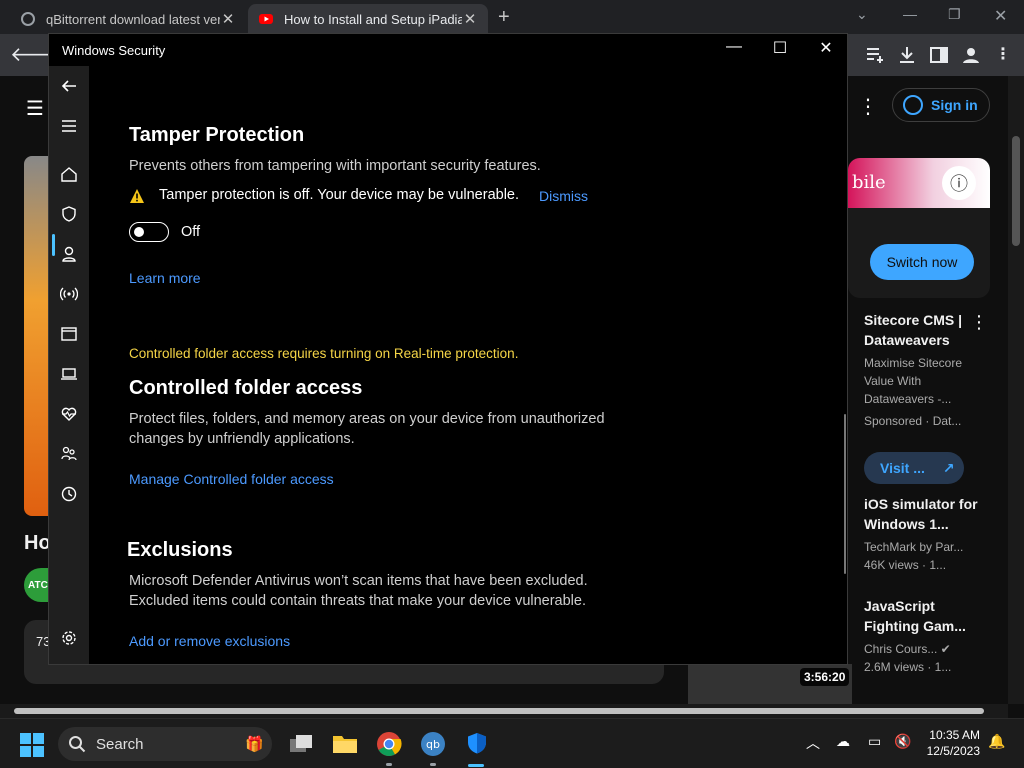  I want to click on shield-icon, so click(69, 214).